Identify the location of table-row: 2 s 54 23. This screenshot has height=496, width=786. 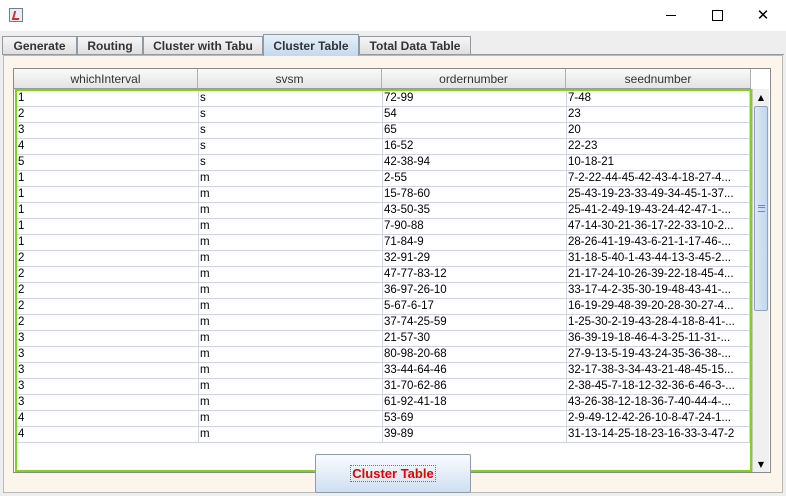
(383, 115).